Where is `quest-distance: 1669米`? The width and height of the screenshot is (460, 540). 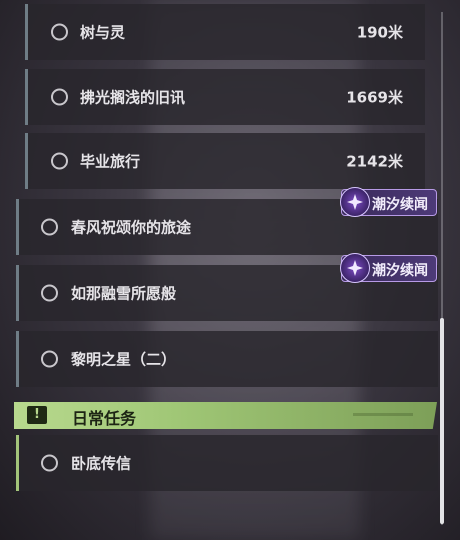 quest-distance: 1669米 is located at coordinates (374, 97).